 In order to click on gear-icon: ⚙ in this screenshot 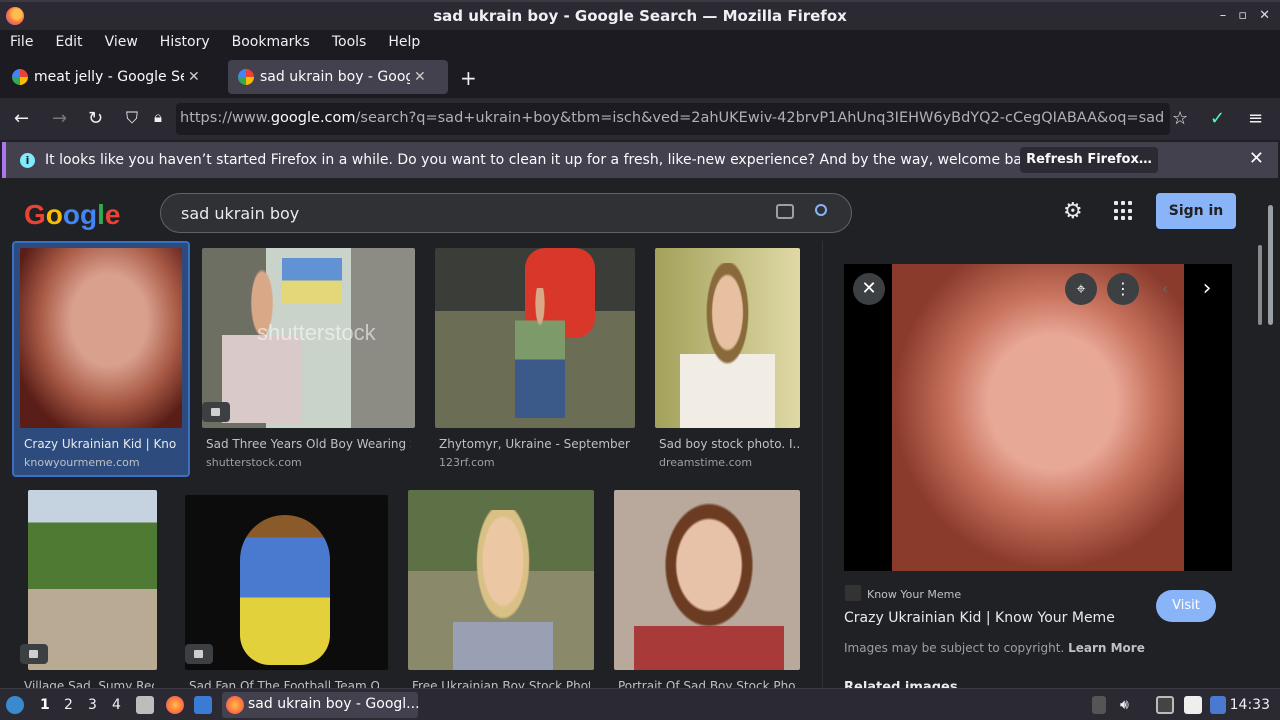, I will do `click(1073, 211)`.